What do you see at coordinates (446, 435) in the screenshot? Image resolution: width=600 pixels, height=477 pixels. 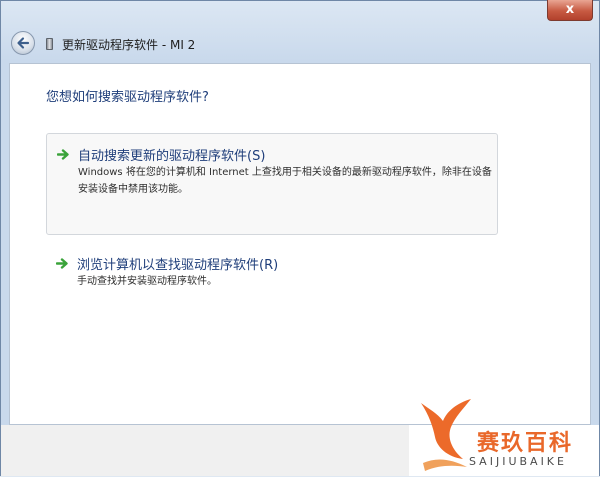 I see `whale-tail-logo-icon` at bounding box center [446, 435].